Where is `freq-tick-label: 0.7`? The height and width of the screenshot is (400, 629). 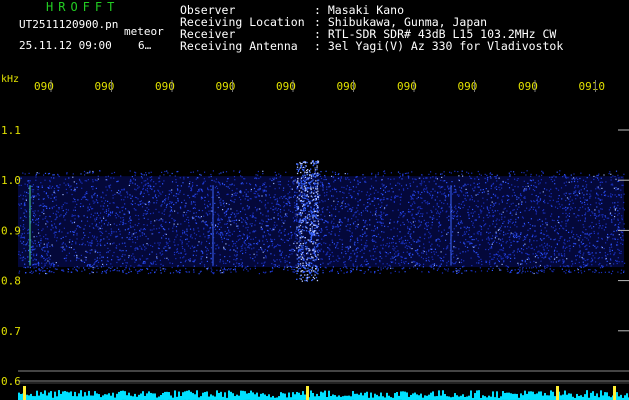
freq-tick-label: 0.7 is located at coordinates (11, 331).